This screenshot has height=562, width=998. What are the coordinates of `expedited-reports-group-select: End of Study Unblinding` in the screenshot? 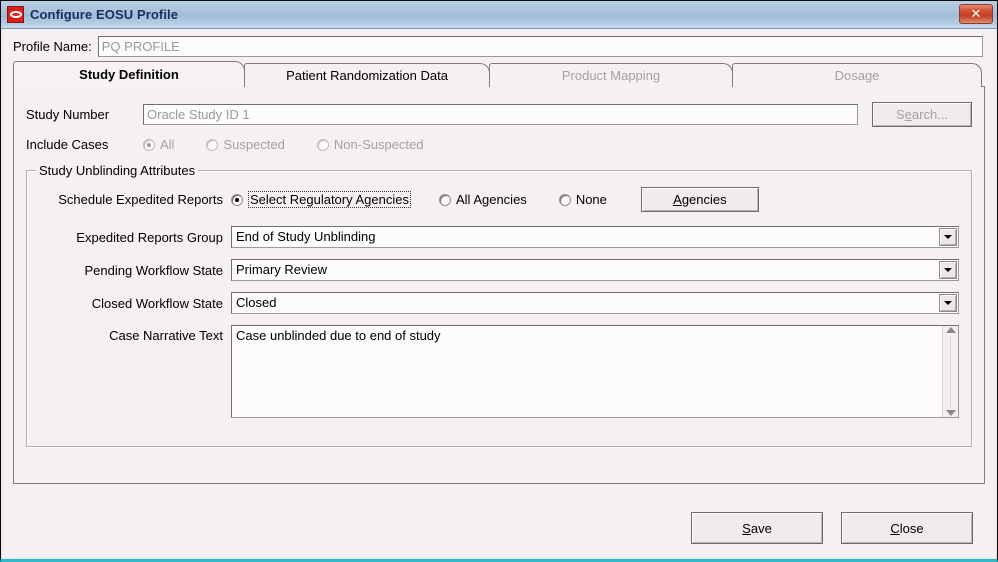 It's located at (595, 237).